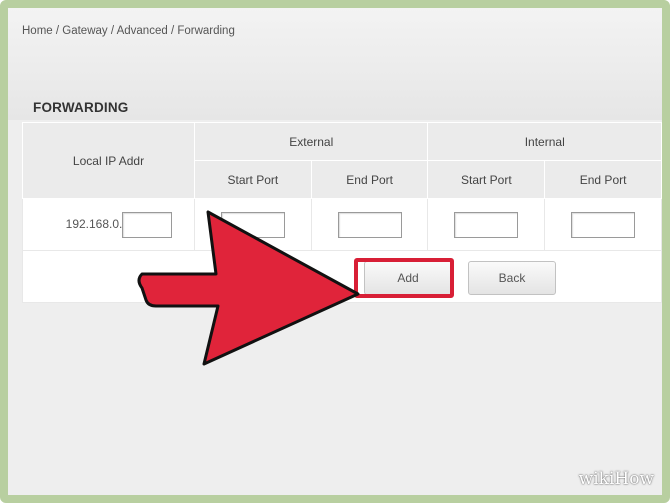 This screenshot has width=670, height=503. I want to click on external-end-cell, so click(369, 224).